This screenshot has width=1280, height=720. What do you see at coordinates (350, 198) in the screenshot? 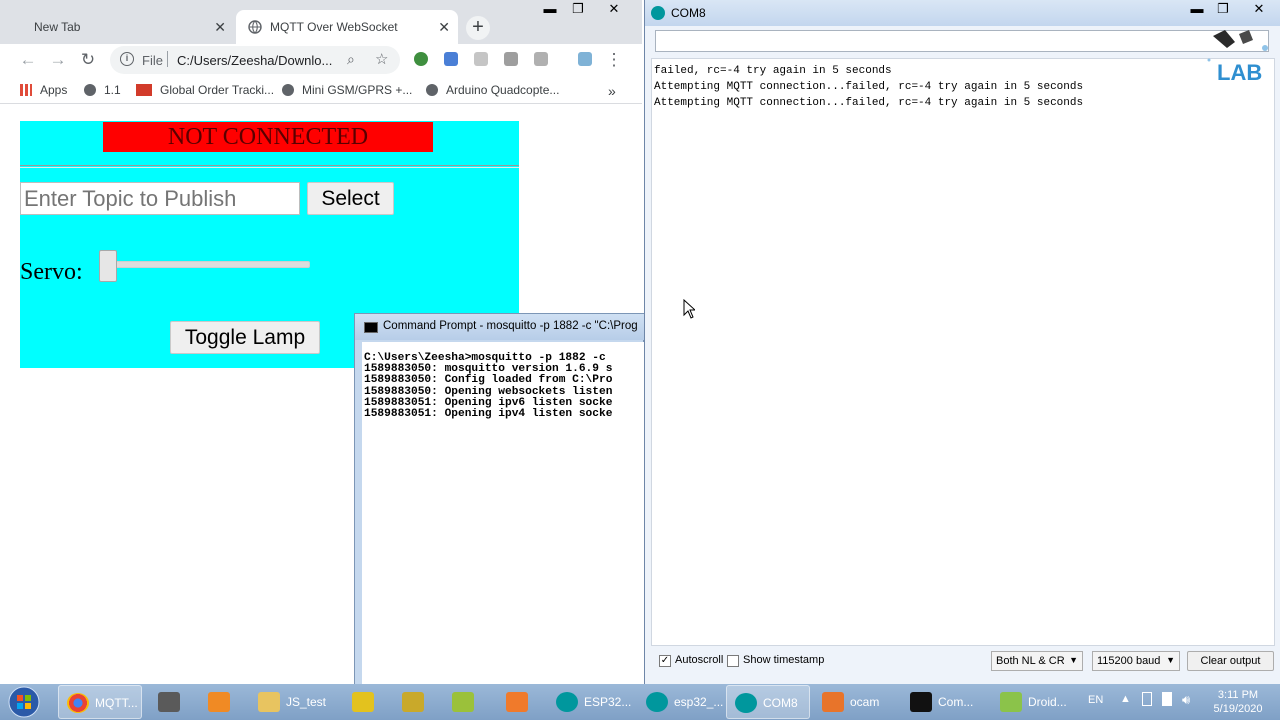
I see `select-button: Select` at bounding box center [350, 198].